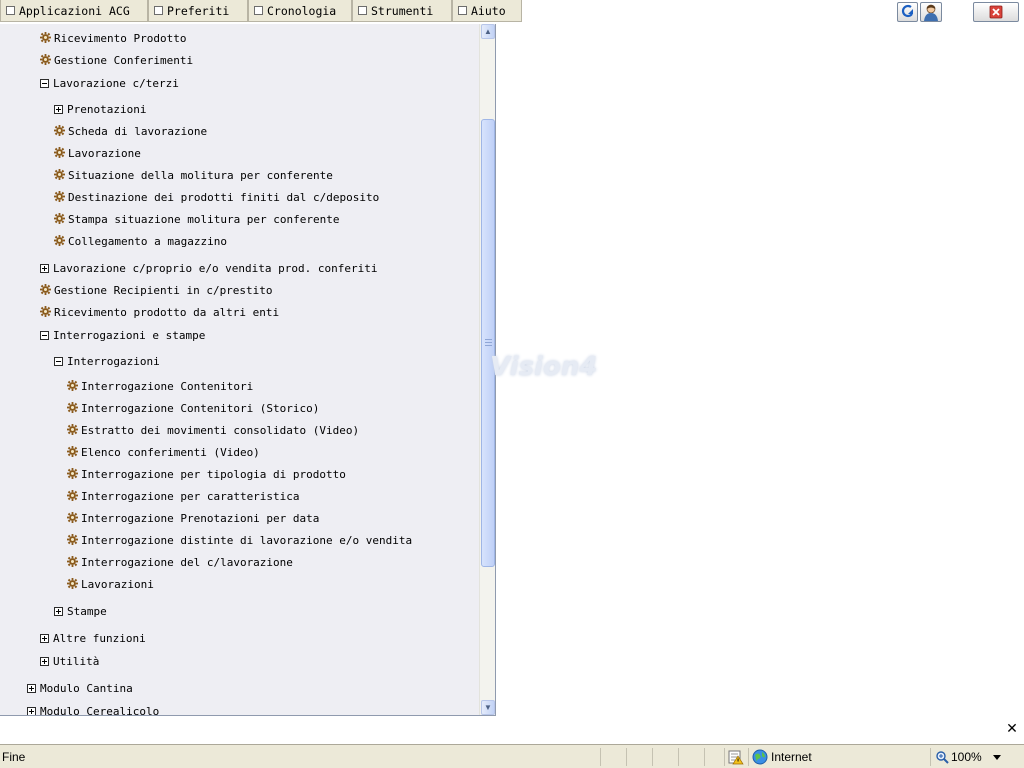  I want to click on tree-item: Ricevimento prodotto da altri enti, so click(159, 313).